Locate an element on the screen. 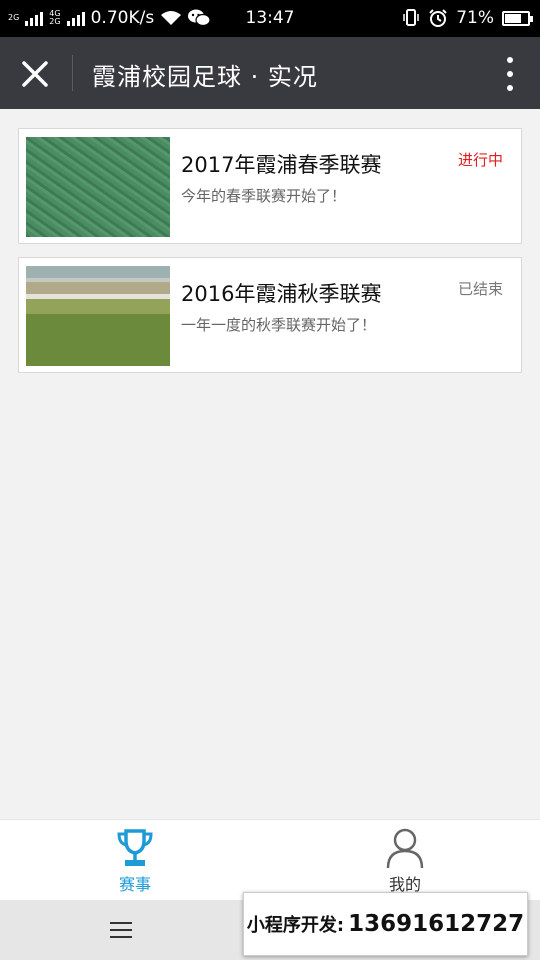 This screenshot has width=540, height=960. tab-matches: 赛事 is located at coordinates (135, 860).